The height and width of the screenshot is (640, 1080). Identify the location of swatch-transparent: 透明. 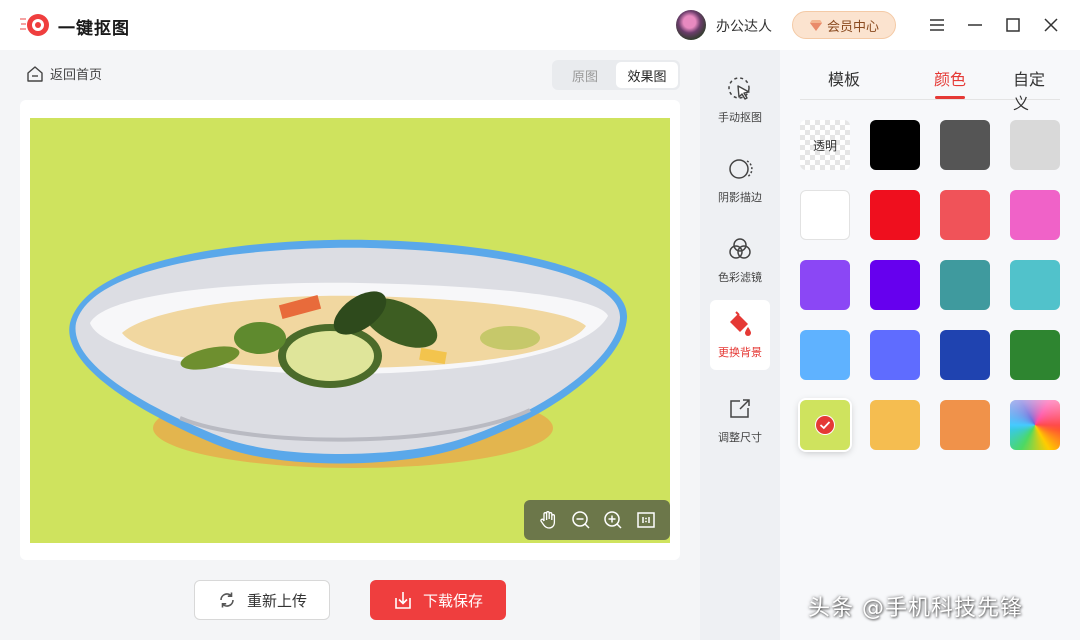
(825, 145).